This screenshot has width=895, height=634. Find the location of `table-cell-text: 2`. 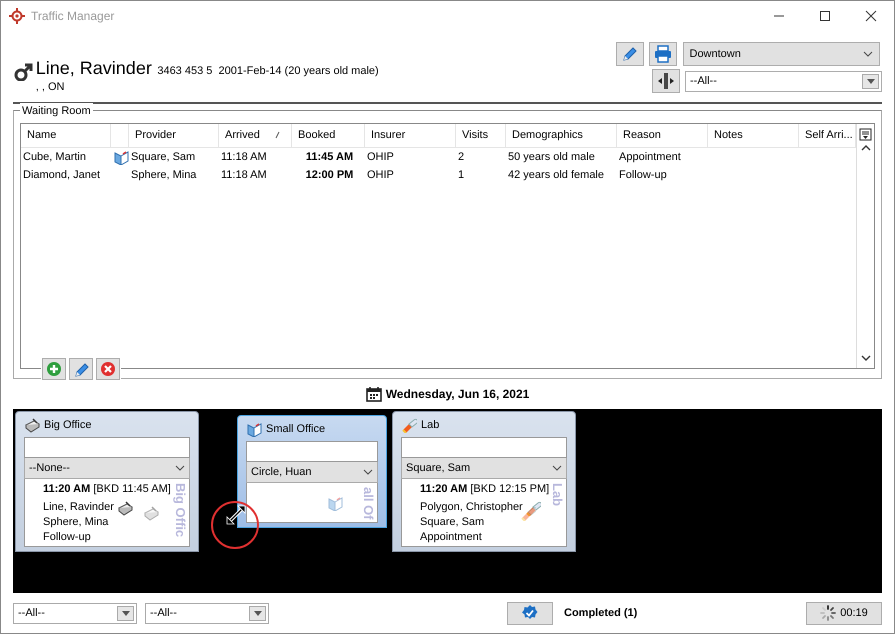

table-cell-text: 2 is located at coordinates (461, 157).